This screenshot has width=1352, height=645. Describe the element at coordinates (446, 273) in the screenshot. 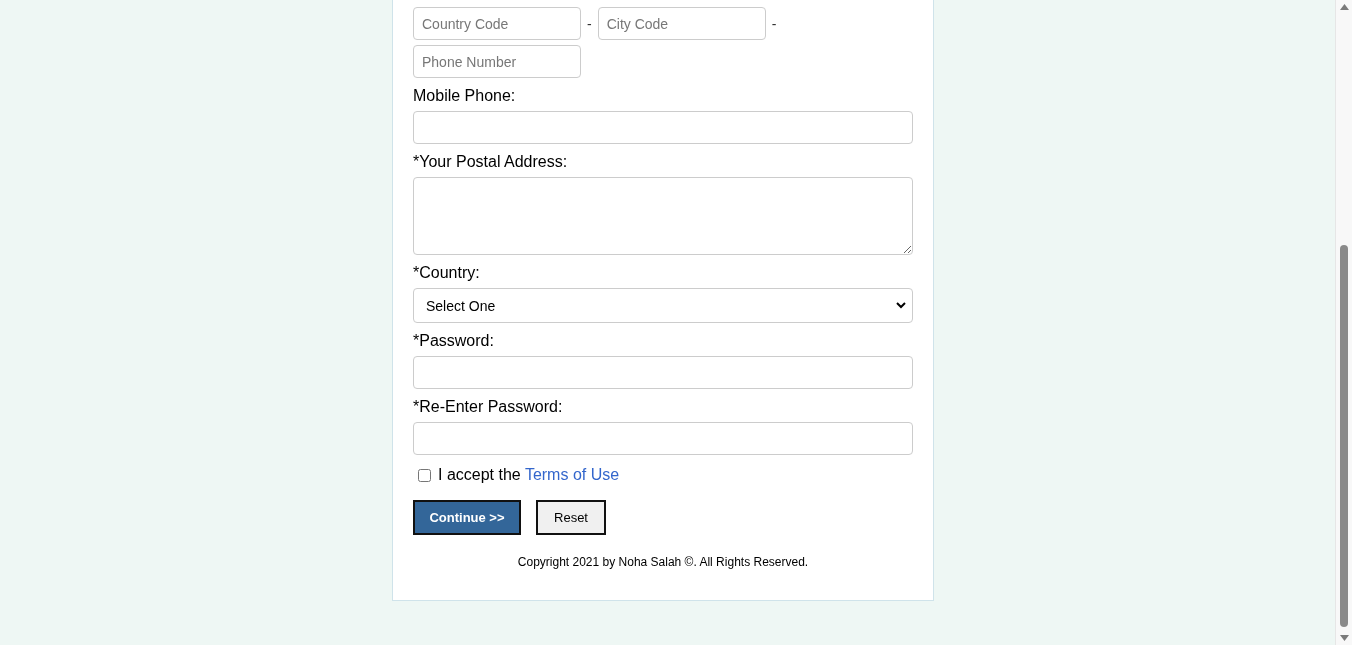

I see `field-label: *Country:` at that location.